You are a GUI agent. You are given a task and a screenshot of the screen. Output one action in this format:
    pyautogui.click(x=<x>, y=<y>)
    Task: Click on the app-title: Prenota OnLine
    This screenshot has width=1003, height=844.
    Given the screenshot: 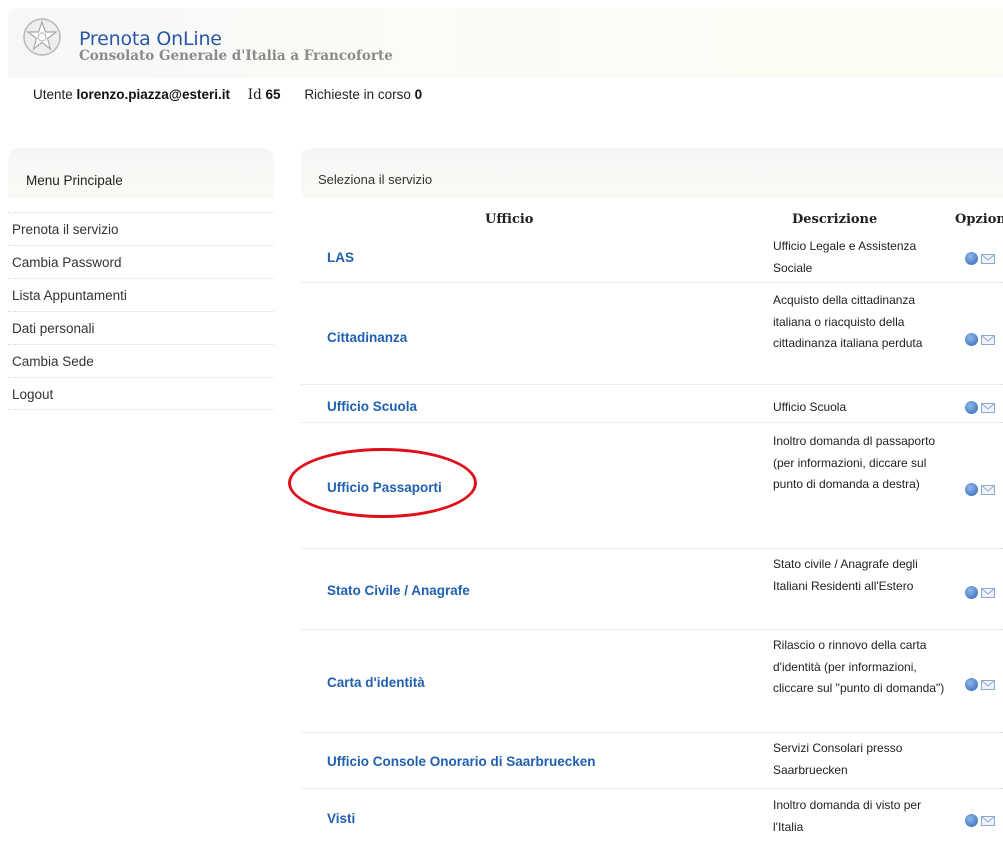 What is the action you would take?
    pyautogui.click(x=150, y=39)
    